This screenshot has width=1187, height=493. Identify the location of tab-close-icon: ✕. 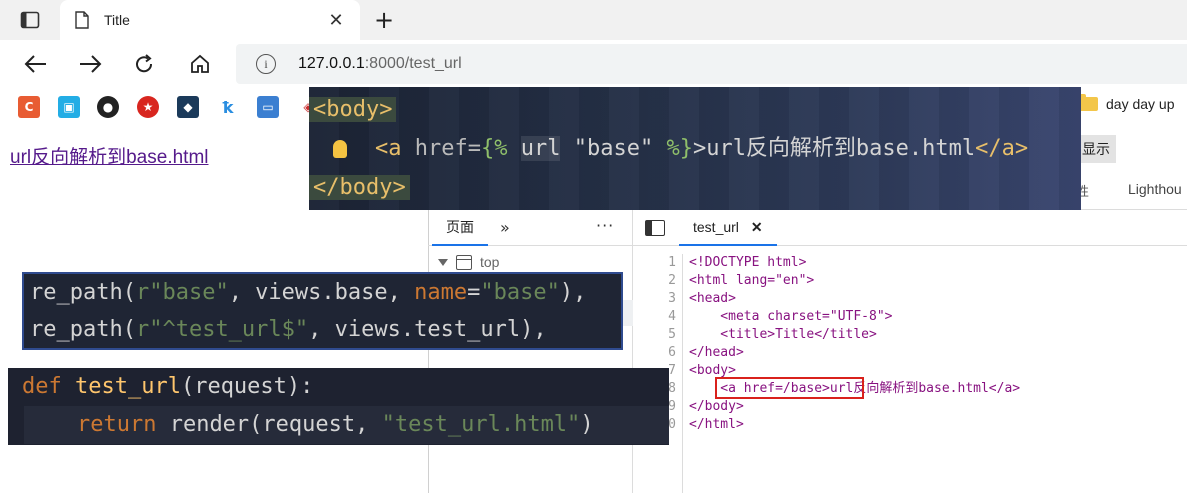
(336, 20).